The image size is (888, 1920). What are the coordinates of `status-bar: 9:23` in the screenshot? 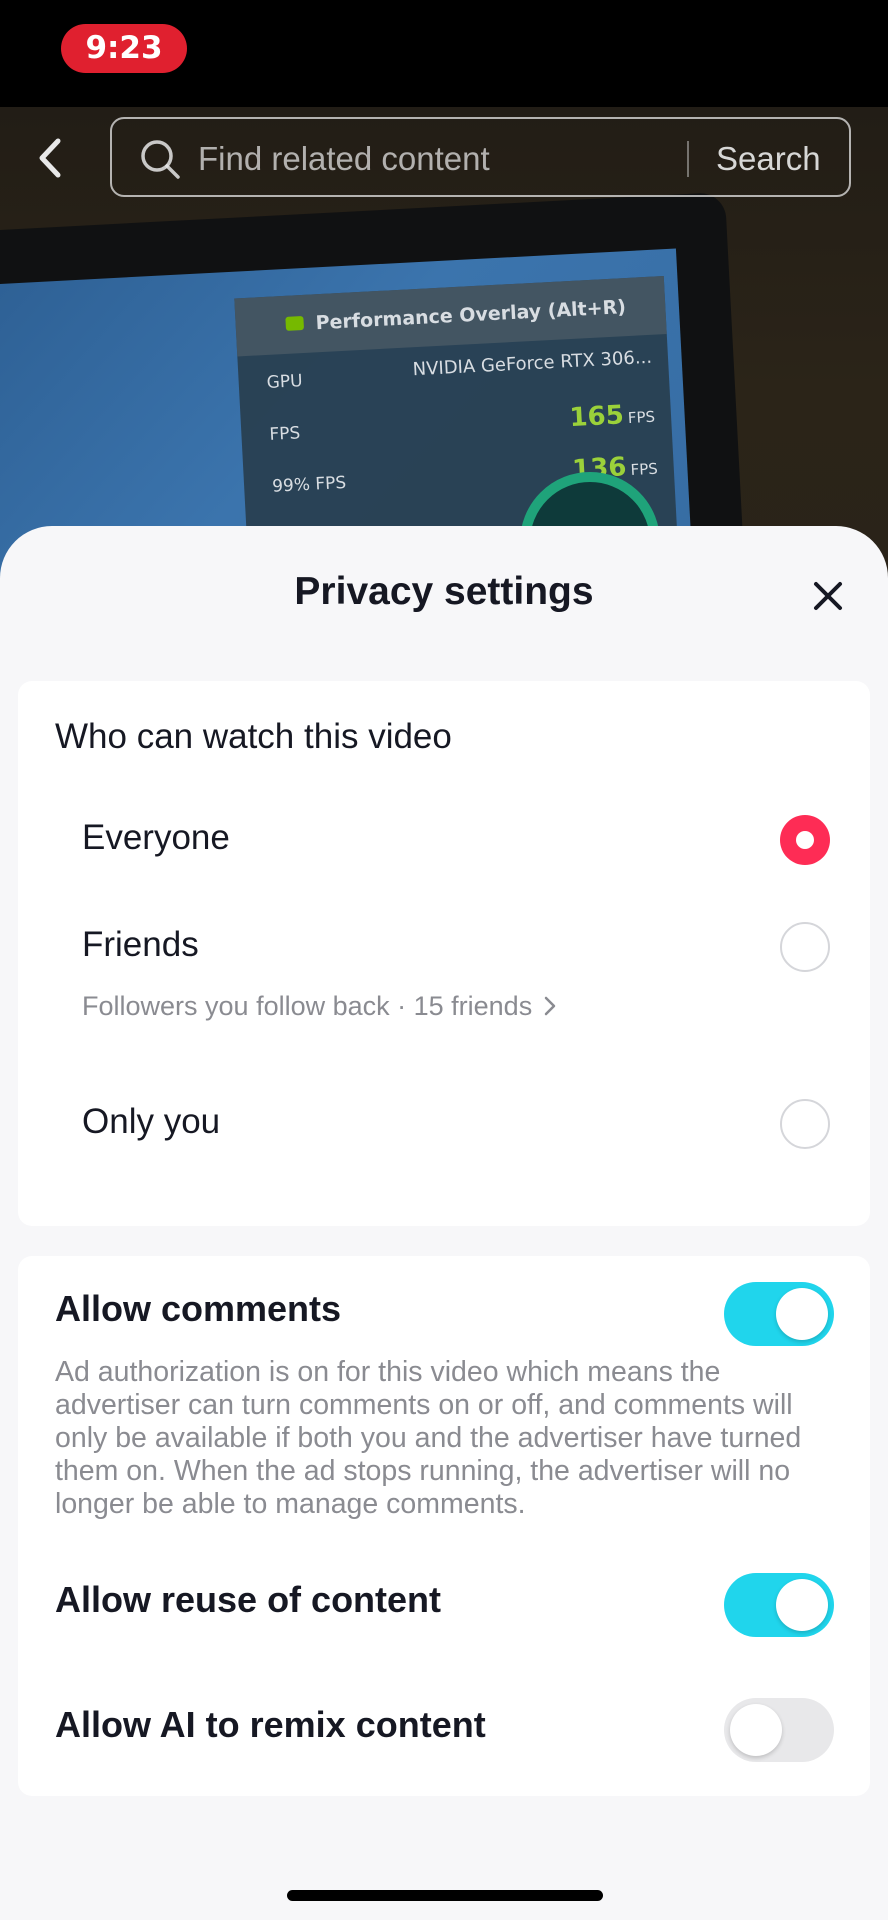 It's located at (444, 53).